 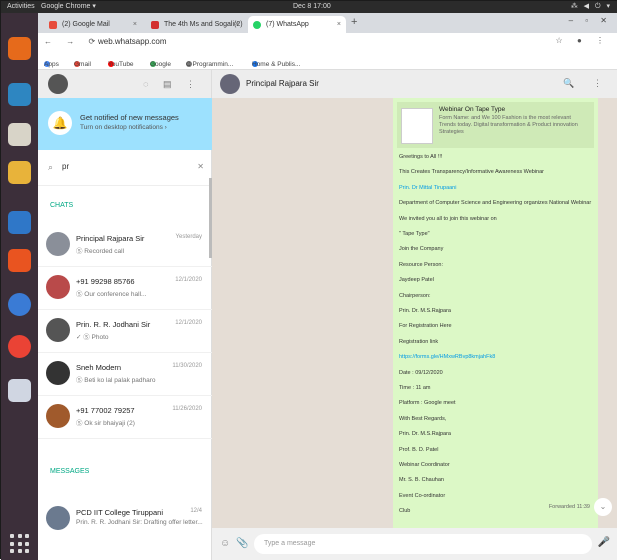 What do you see at coordinates (427, 403) in the screenshot?
I see `message-line: Platform : Google meet` at bounding box center [427, 403].